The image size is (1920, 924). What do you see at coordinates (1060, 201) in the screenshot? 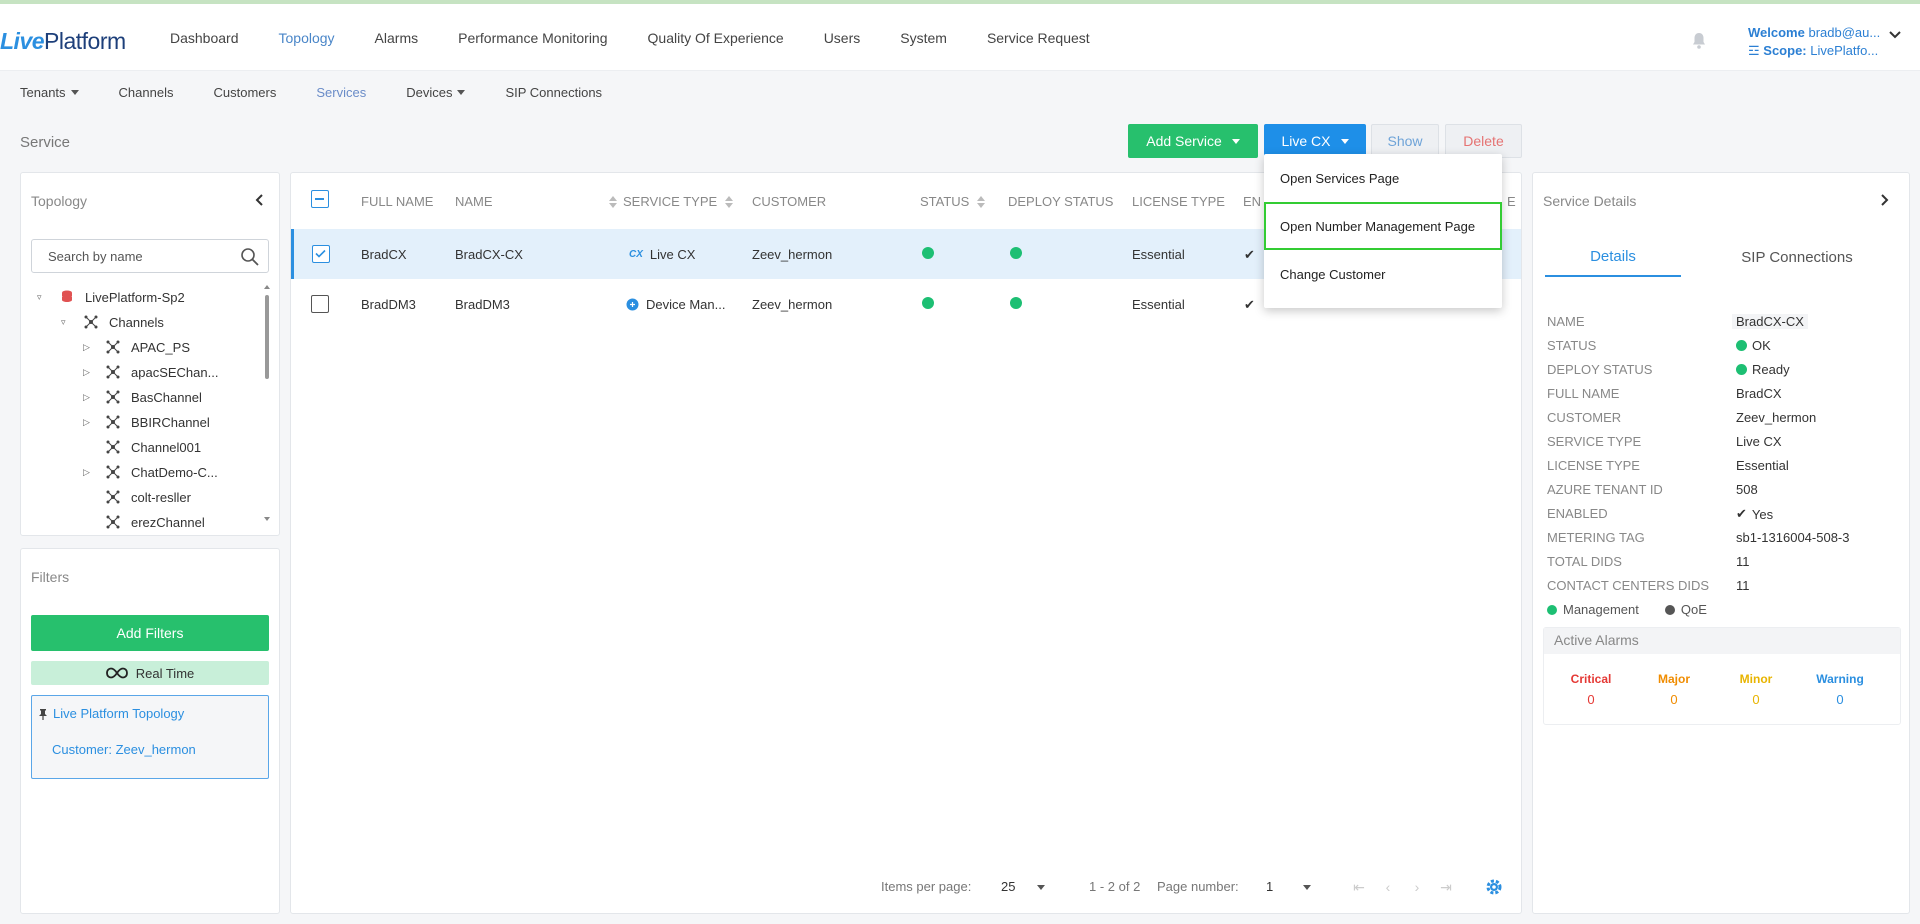
I see `column-deploy-status: DEPLOY STATUS` at bounding box center [1060, 201].